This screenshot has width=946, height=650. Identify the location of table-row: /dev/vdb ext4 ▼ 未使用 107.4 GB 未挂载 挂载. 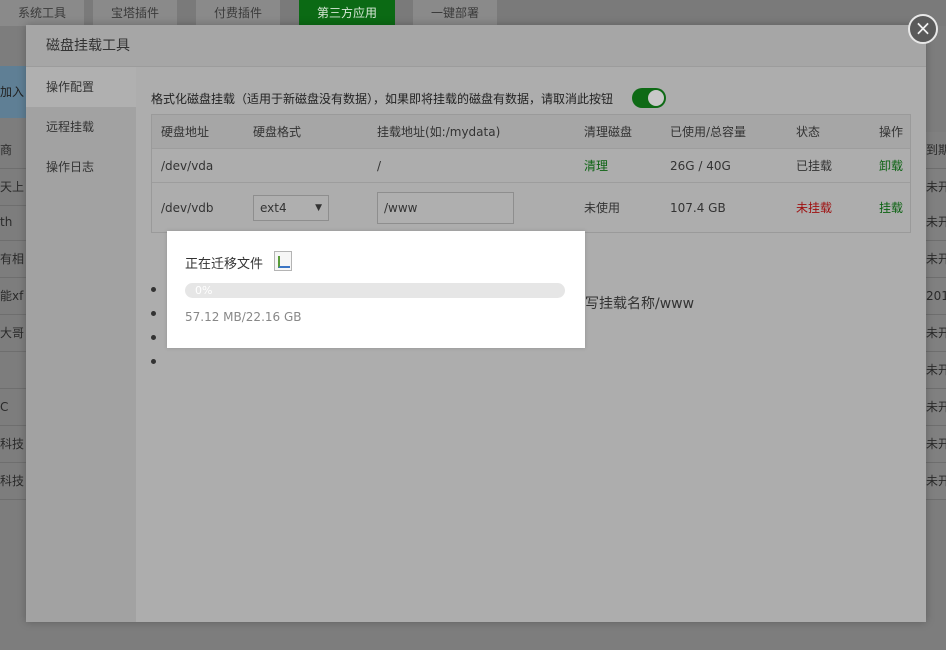
(531, 207).